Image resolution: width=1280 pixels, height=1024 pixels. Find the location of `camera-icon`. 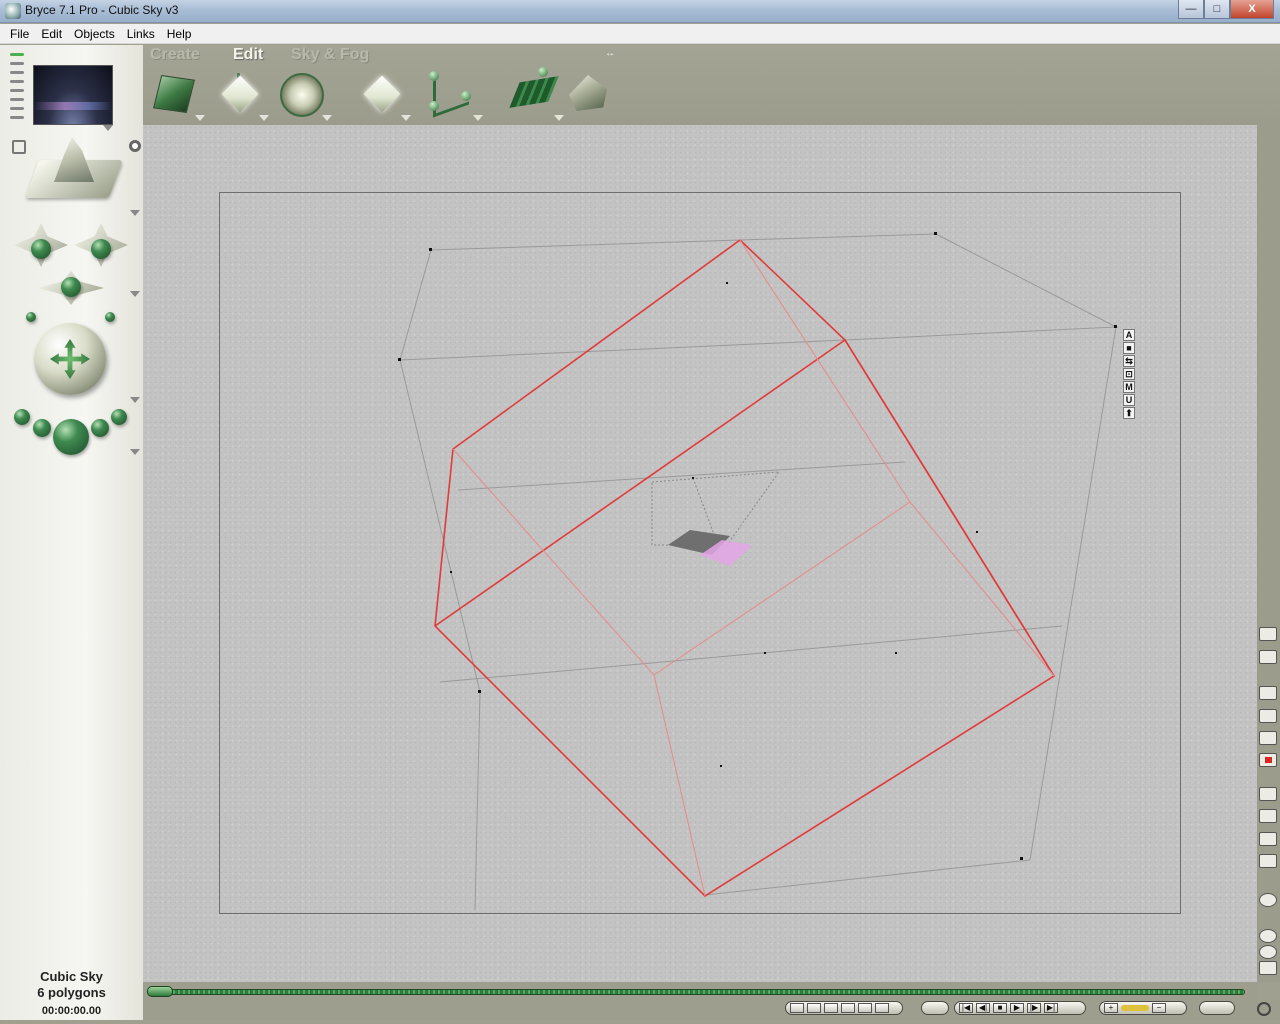

camera-icon is located at coordinates (19, 147).